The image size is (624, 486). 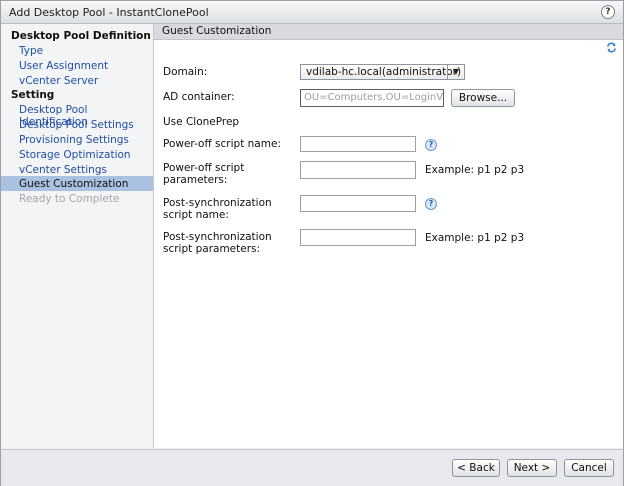 What do you see at coordinates (33, 95) in the screenshot?
I see `section-setting: Setting` at bounding box center [33, 95].